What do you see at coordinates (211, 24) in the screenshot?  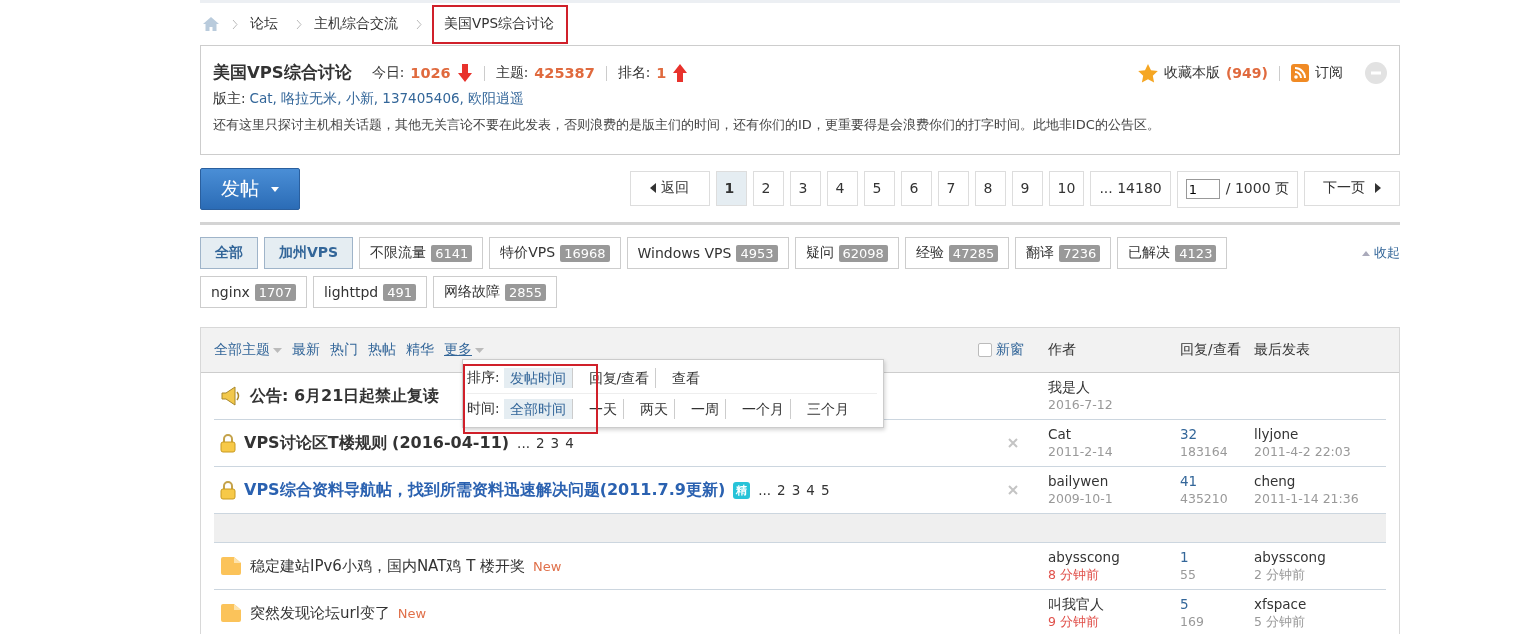 I see `home-icon` at bounding box center [211, 24].